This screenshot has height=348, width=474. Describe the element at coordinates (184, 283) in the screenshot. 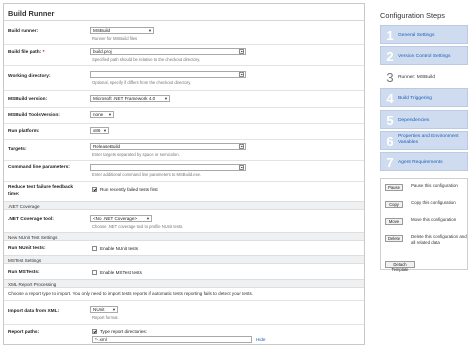

I see `section-report-header: XML Report Processing` at that location.